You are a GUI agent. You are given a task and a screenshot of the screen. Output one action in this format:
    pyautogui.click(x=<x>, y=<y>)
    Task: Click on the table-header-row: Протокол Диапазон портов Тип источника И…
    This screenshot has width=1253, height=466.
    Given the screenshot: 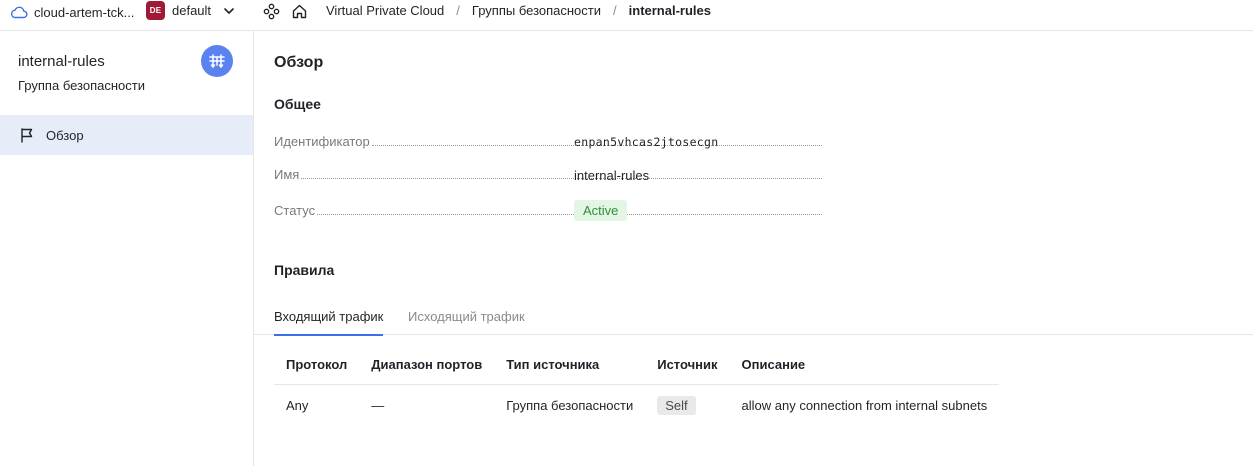 What is the action you would take?
    pyautogui.click(x=637, y=365)
    